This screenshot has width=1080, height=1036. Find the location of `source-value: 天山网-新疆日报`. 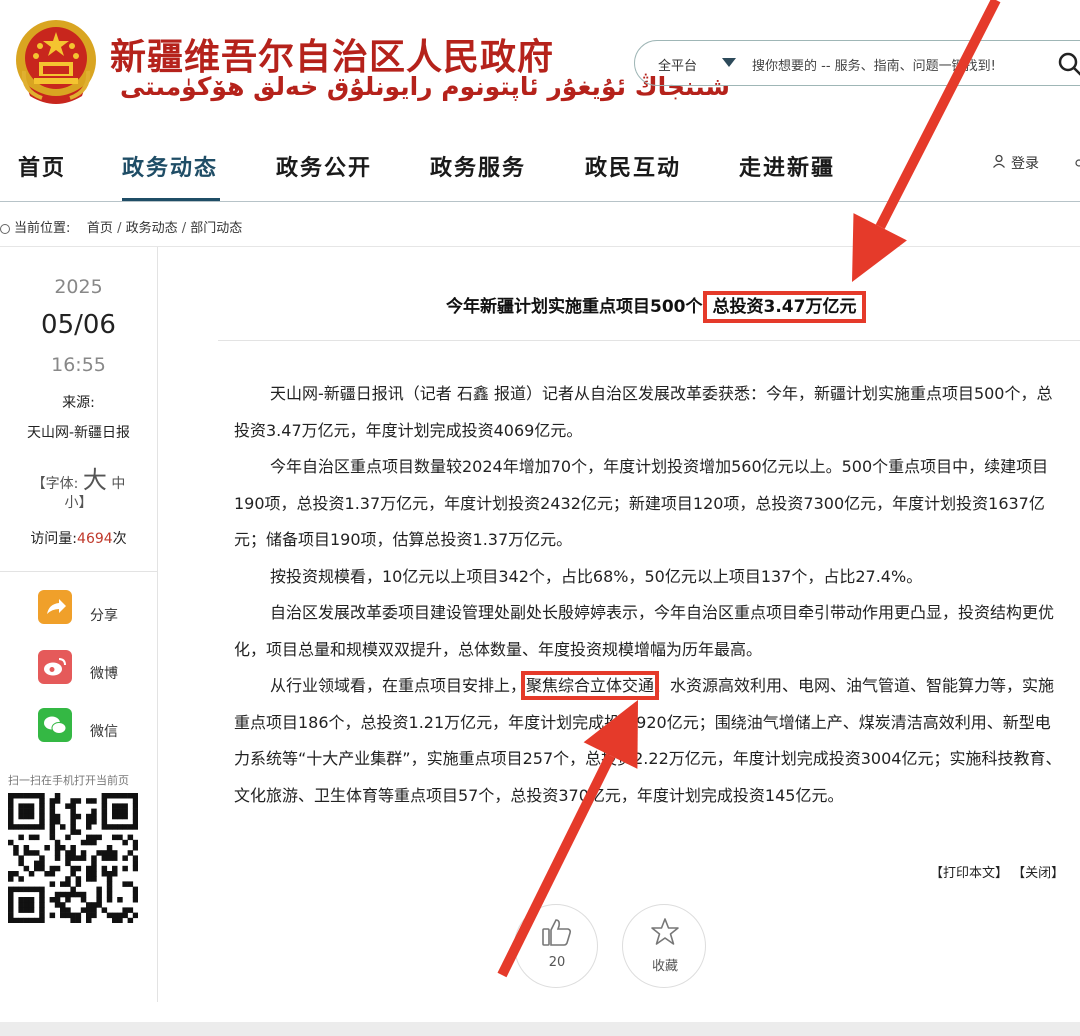

source-value: 天山网-新疆日报 is located at coordinates (78, 433).